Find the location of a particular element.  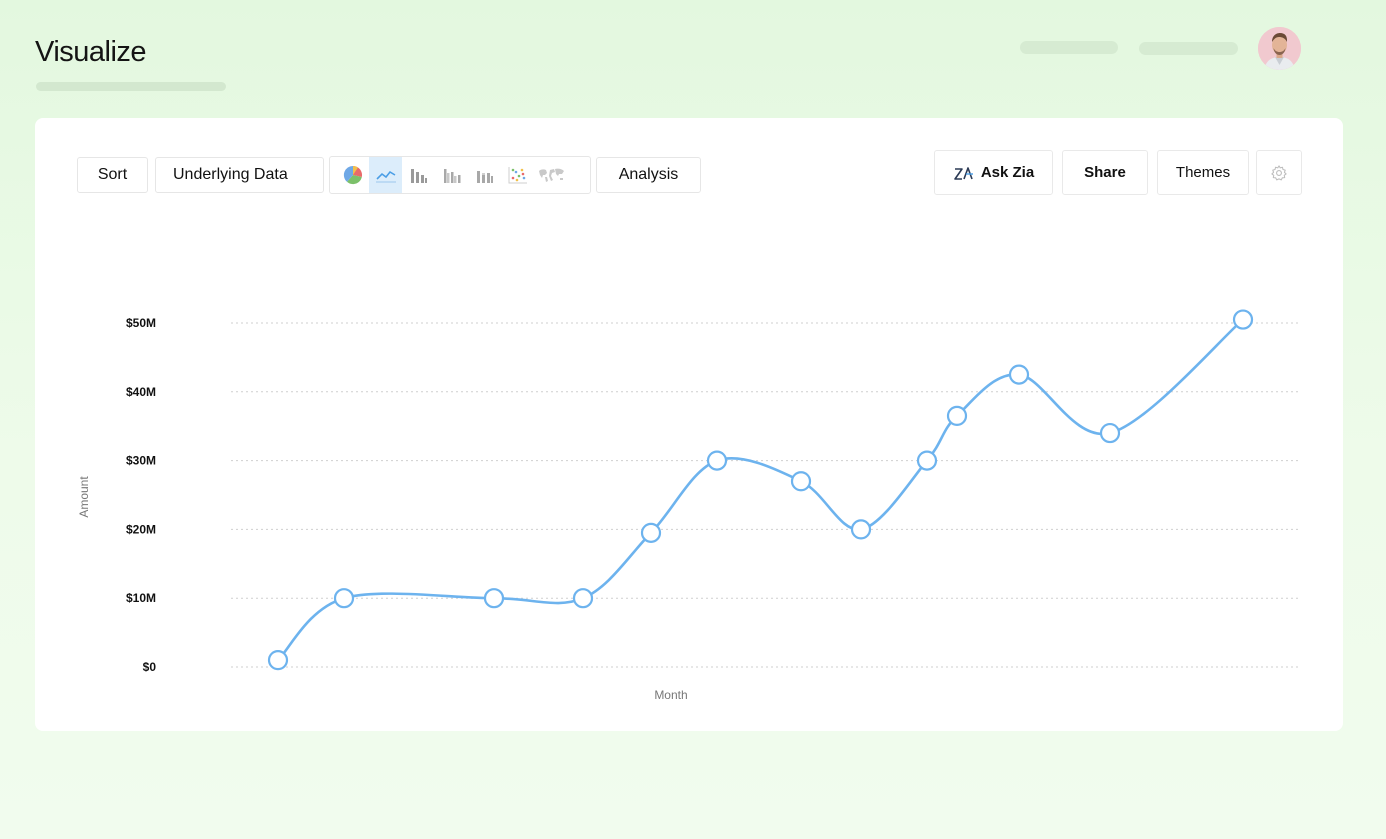

page-title: Visualize is located at coordinates (91, 52).